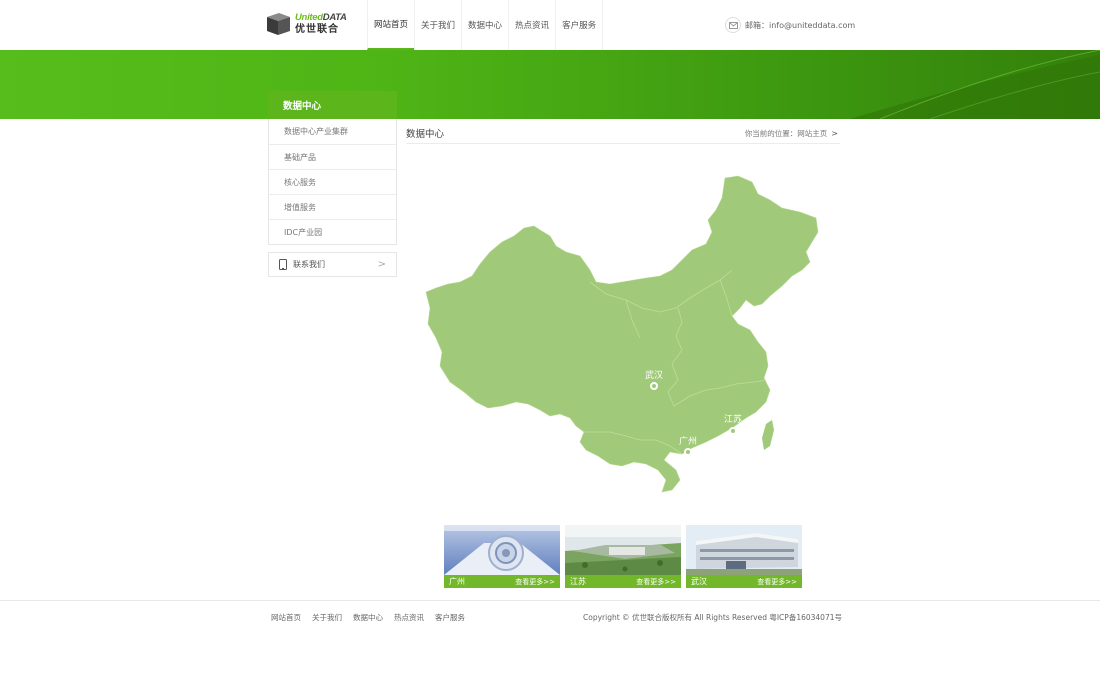  Describe the element at coordinates (654, 375) in the screenshot. I see `marker-label-wuhan: 武汉` at that location.